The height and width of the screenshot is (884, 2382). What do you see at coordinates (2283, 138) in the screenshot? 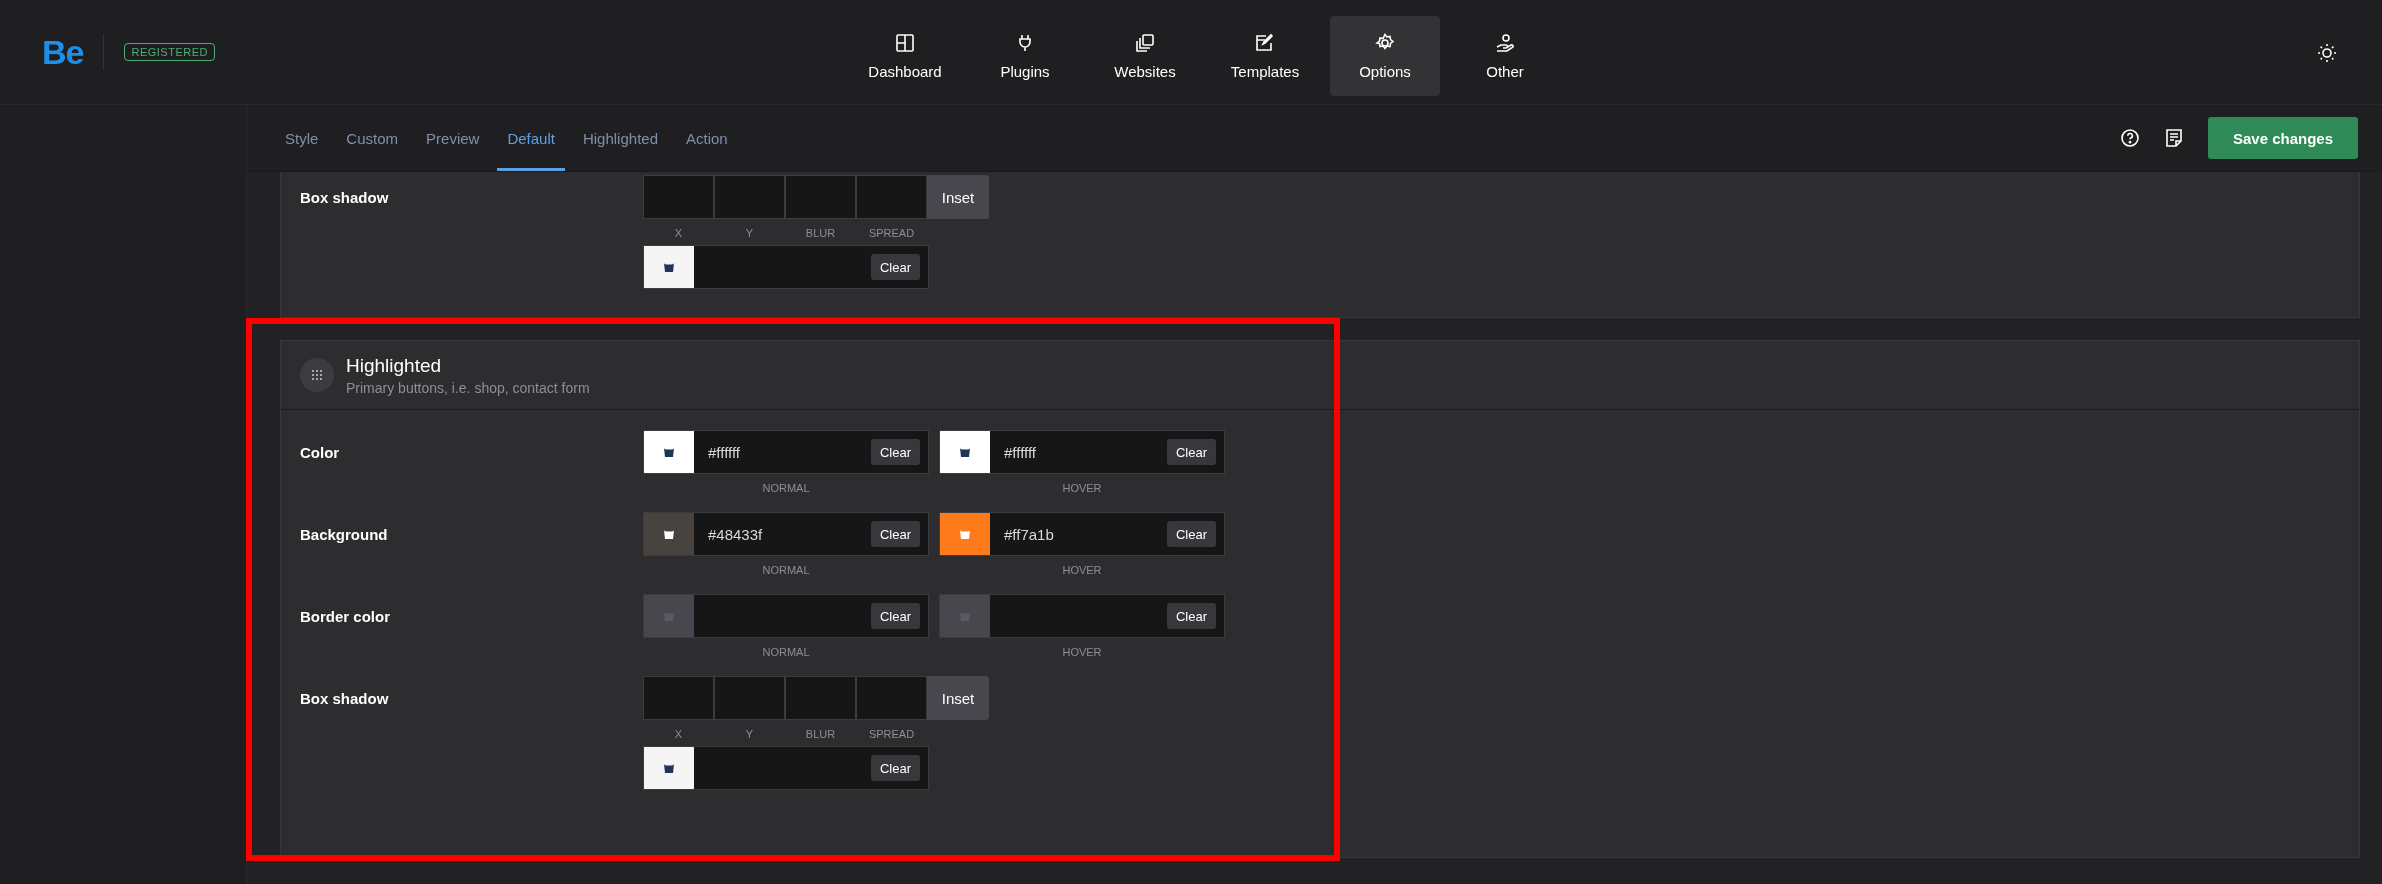
I see `save-button: Save changes` at bounding box center [2283, 138].